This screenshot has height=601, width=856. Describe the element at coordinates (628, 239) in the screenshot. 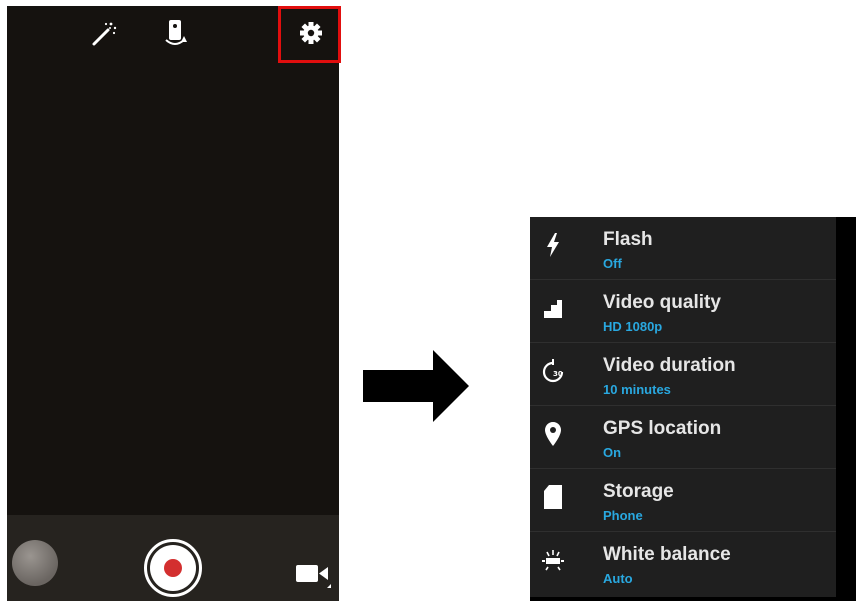

I see `setting-title: Flash` at that location.